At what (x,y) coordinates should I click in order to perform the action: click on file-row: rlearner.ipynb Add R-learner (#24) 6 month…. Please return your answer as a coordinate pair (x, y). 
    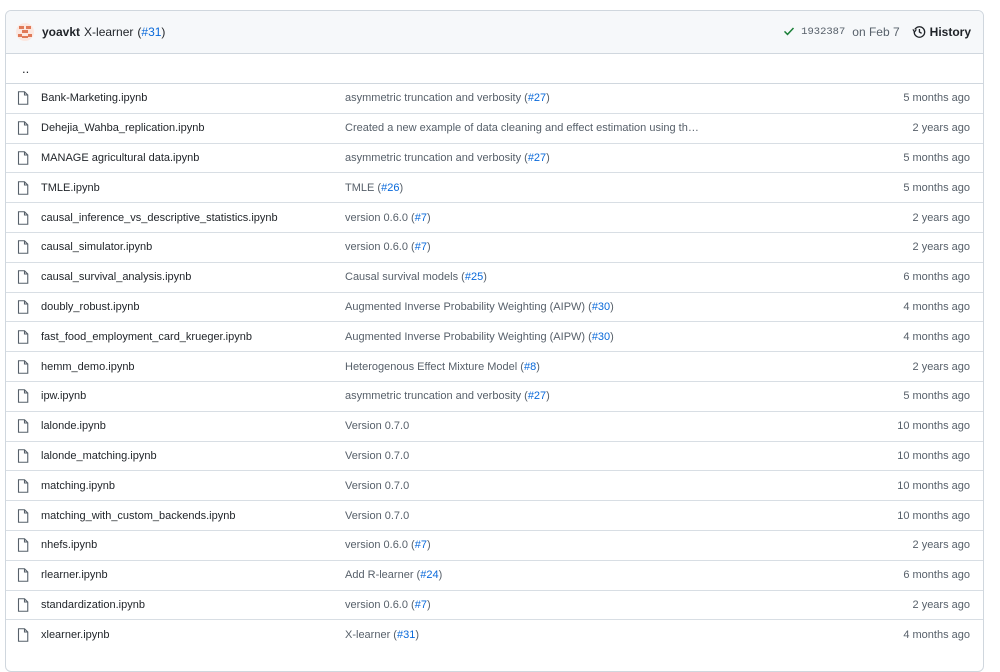
    Looking at the image, I should click on (494, 576).